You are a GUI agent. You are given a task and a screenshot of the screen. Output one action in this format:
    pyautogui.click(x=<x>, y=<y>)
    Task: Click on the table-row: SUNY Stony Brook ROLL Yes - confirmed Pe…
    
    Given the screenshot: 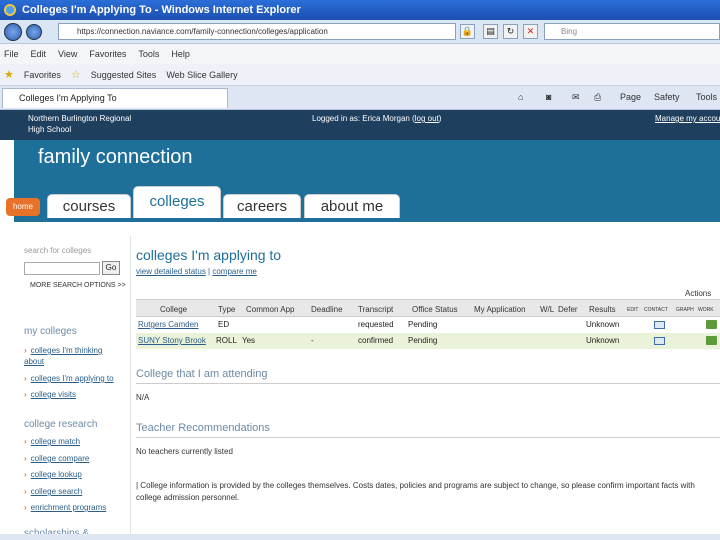 What is the action you would take?
    pyautogui.click(x=428, y=341)
    